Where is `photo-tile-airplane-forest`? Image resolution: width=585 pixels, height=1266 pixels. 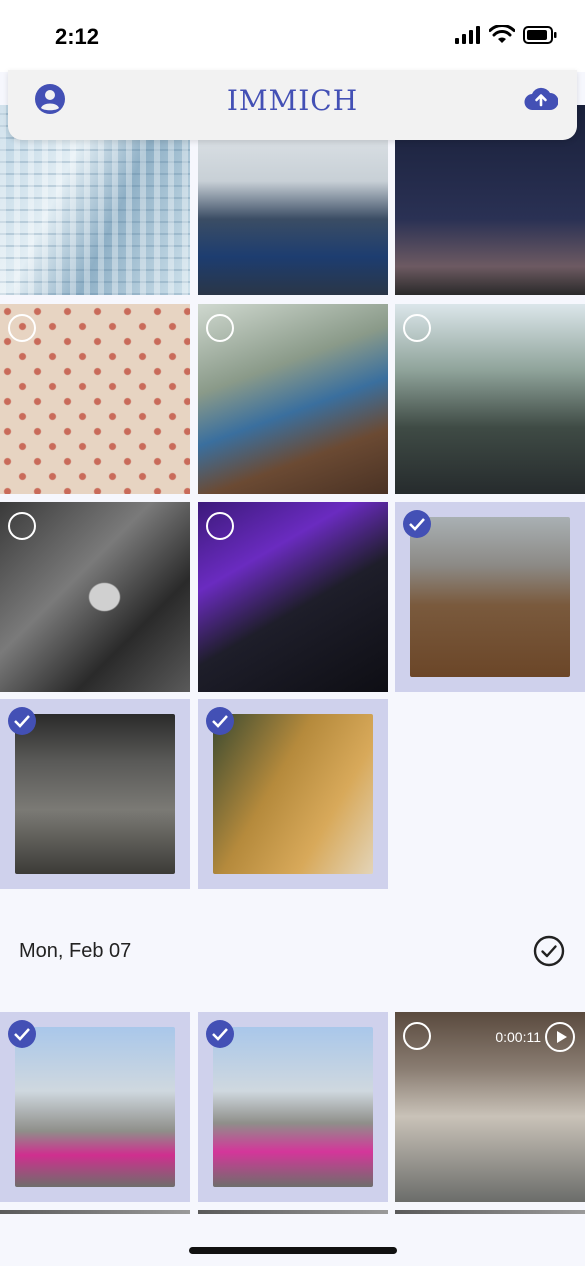 photo-tile-airplane-forest is located at coordinates (95, 597).